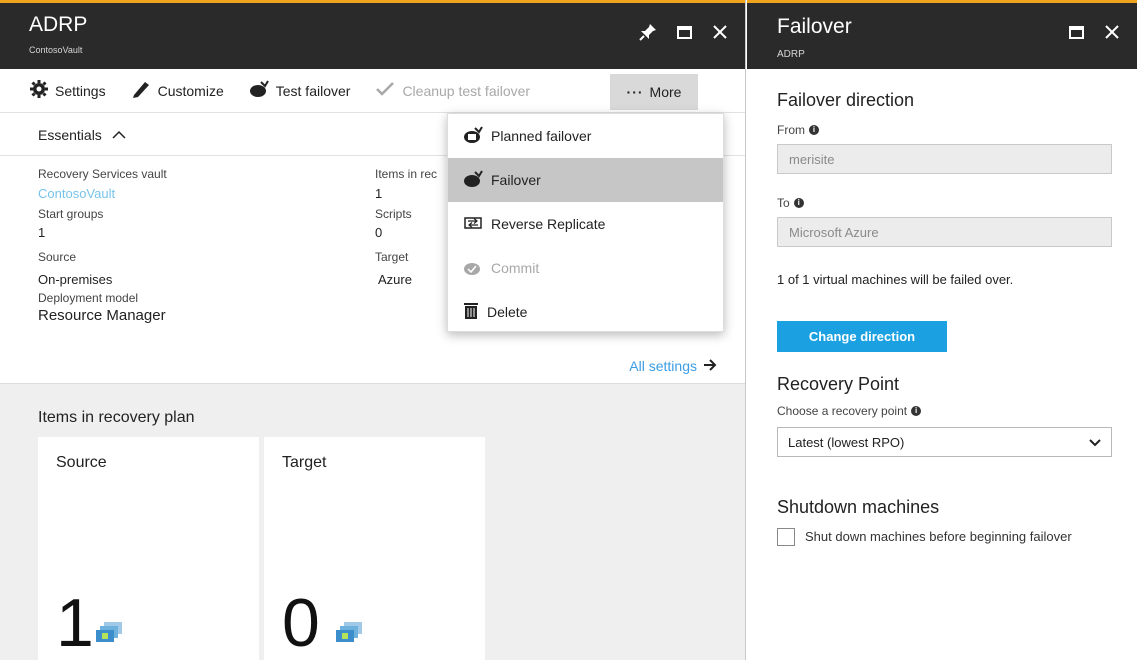  Describe the element at coordinates (842, 411) in the screenshot. I see `recovery-point-label: Choose a recovery point` at that location.